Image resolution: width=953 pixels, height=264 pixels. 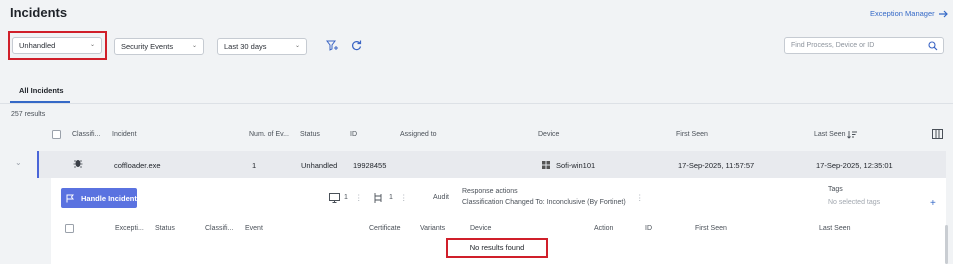 What do you see at coordinates (943, 13) in the screenshot?
I see `arrow-right-icon` at bounding box center [943, 13].